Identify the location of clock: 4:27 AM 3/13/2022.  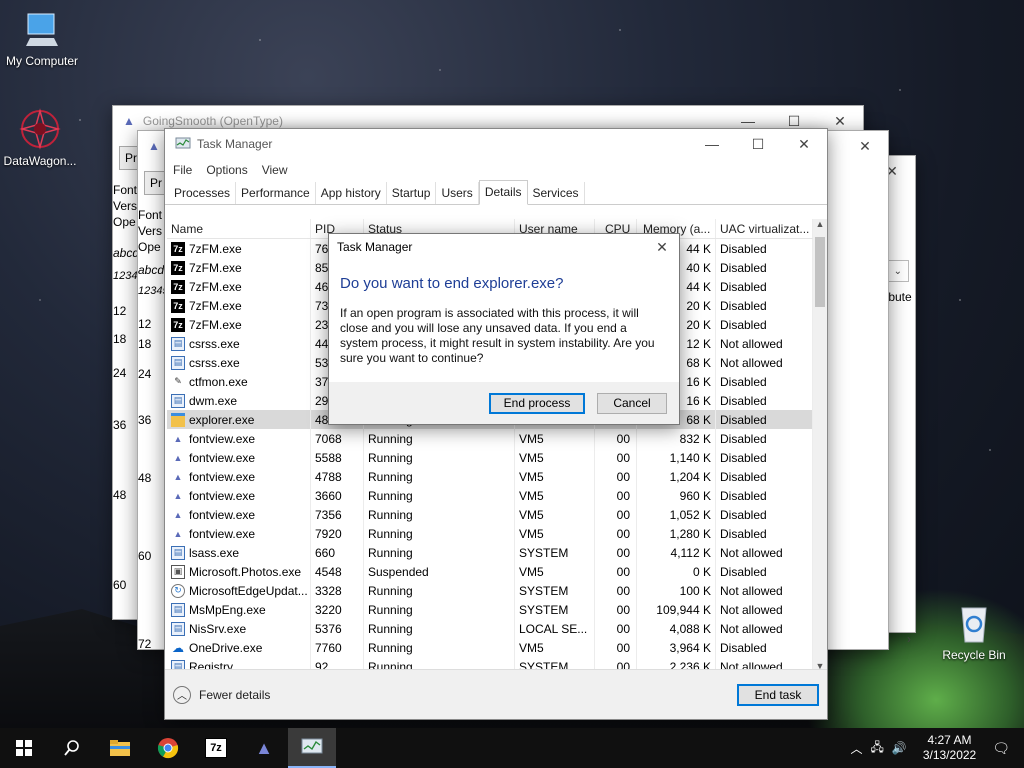
(949, 748).